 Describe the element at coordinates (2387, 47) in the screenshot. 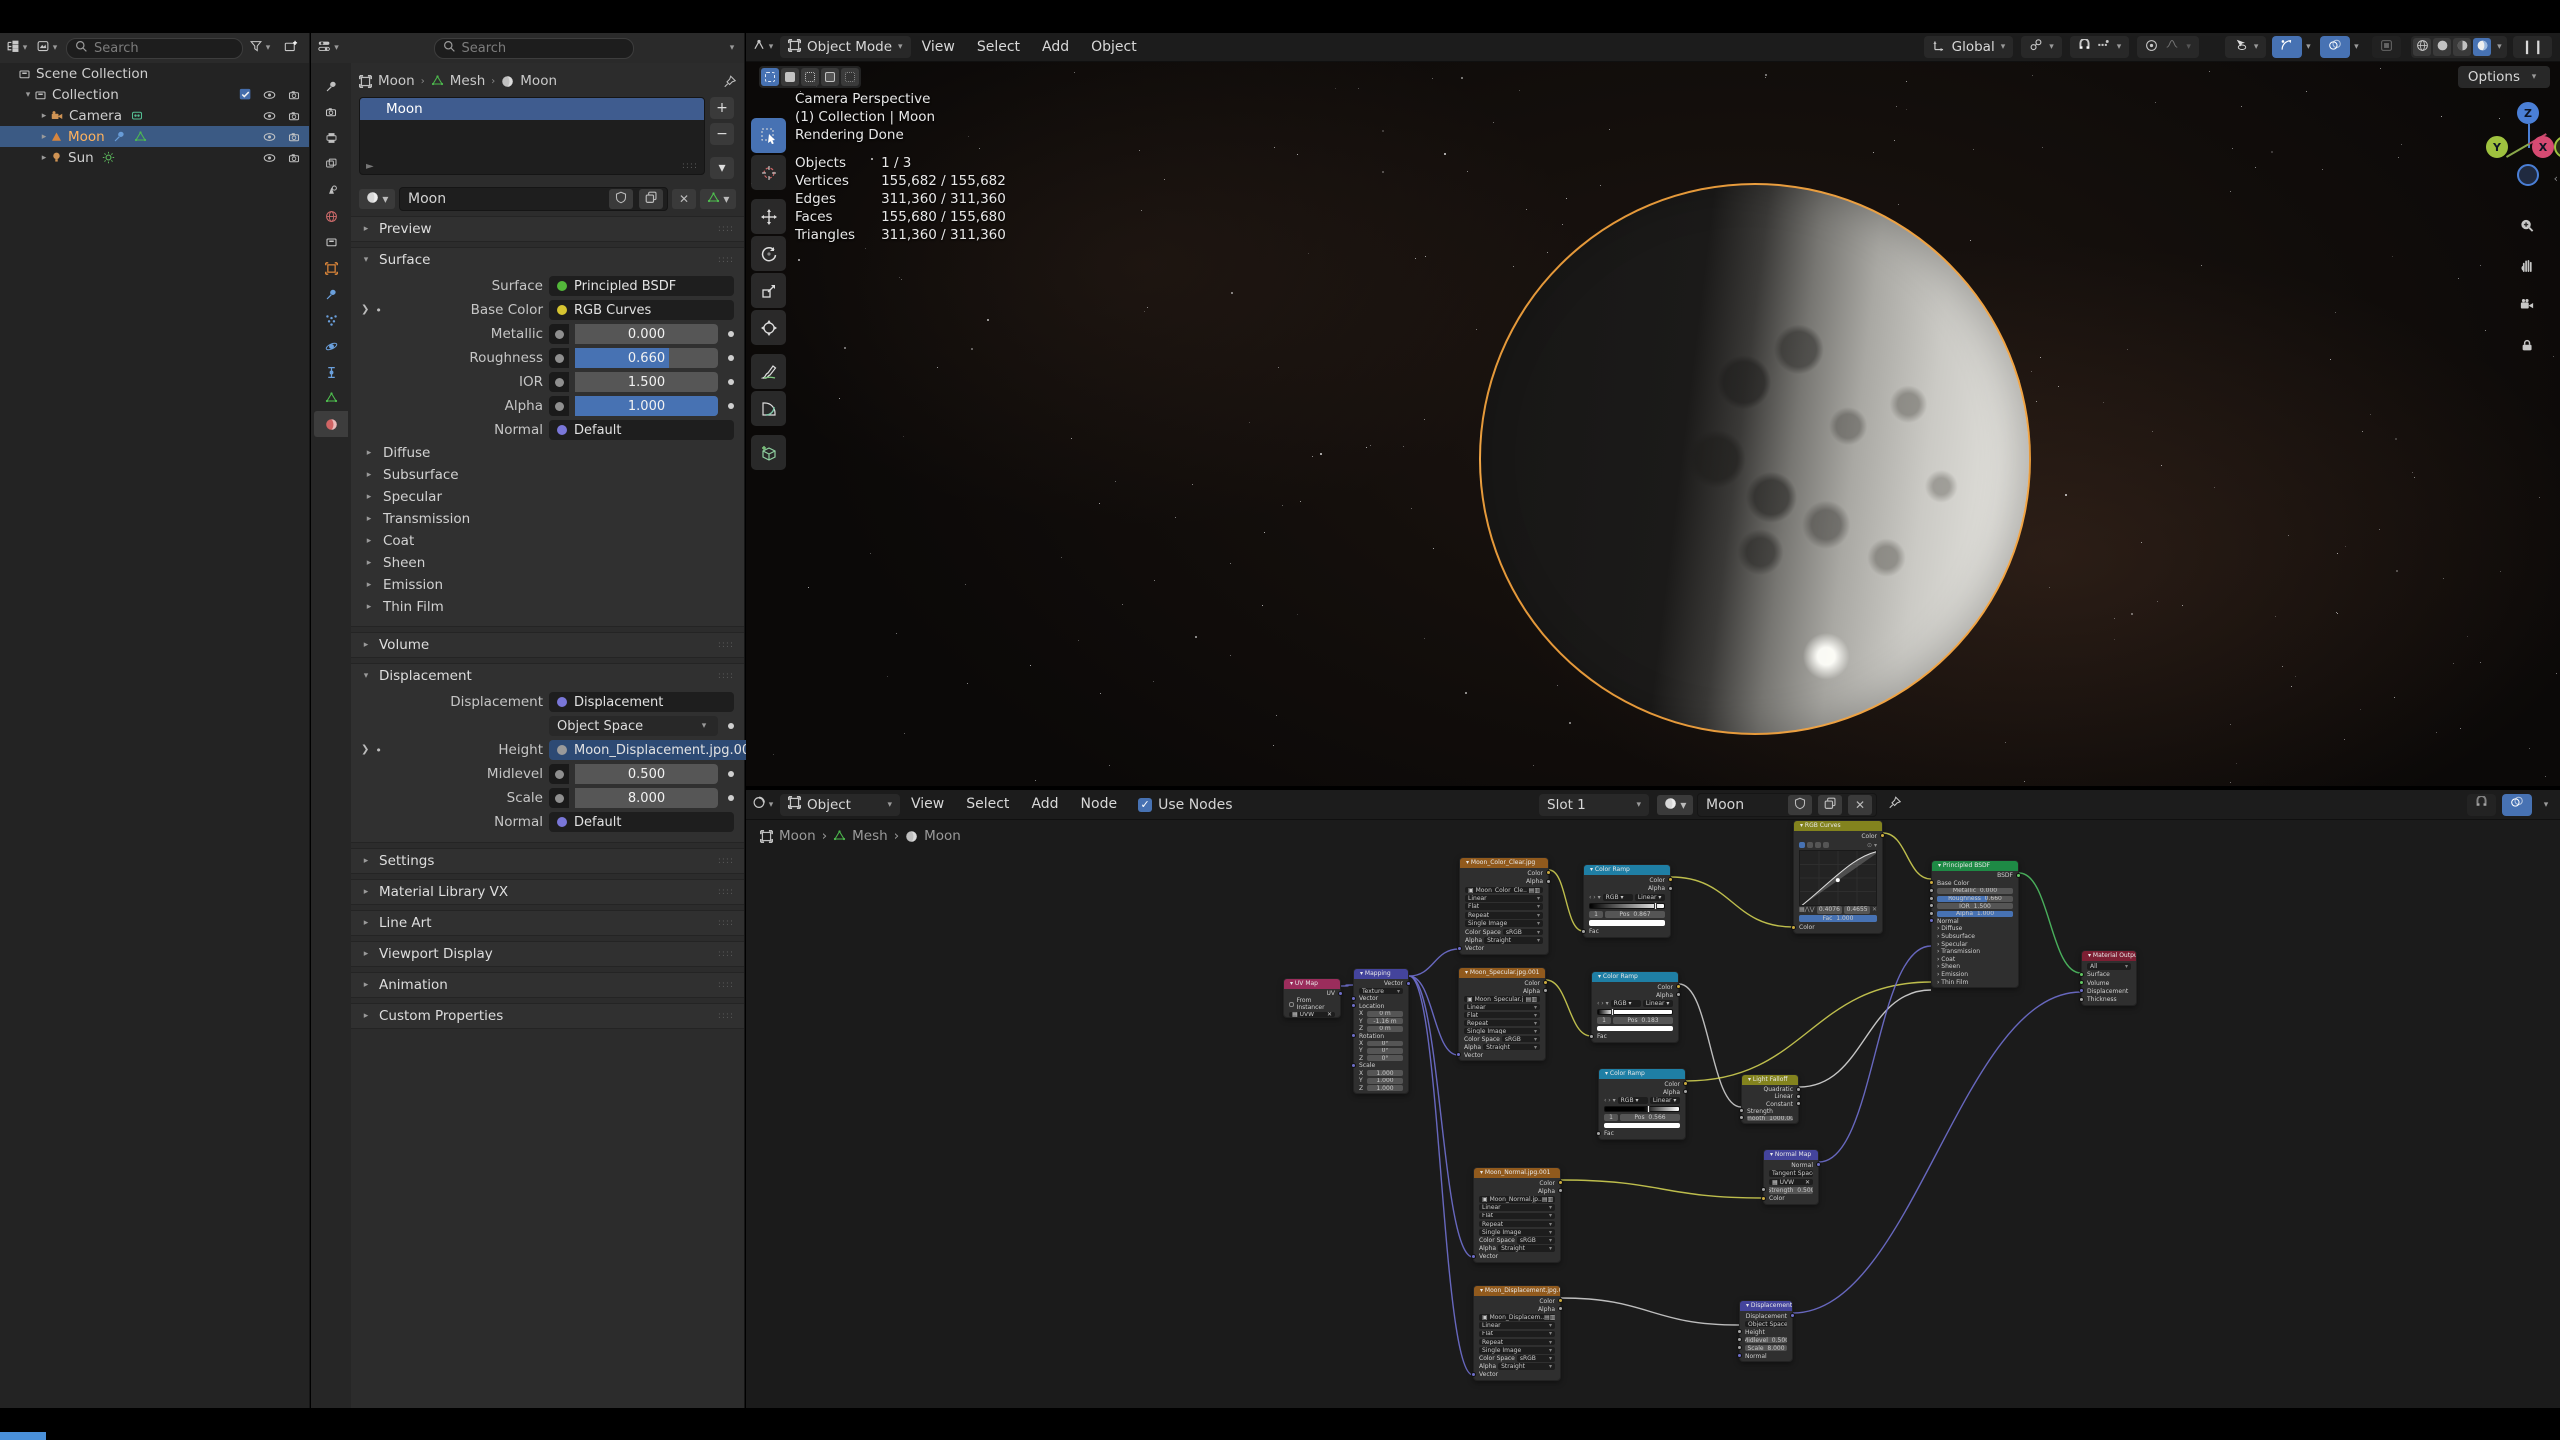

I see `xray-toggle` at that location.